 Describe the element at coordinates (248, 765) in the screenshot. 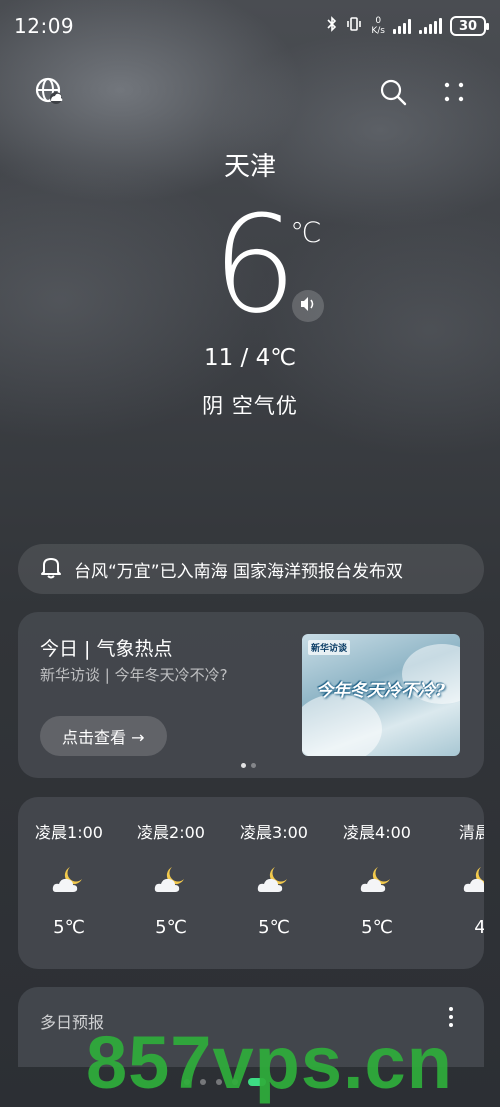

I see `carousel-dots` at that location.